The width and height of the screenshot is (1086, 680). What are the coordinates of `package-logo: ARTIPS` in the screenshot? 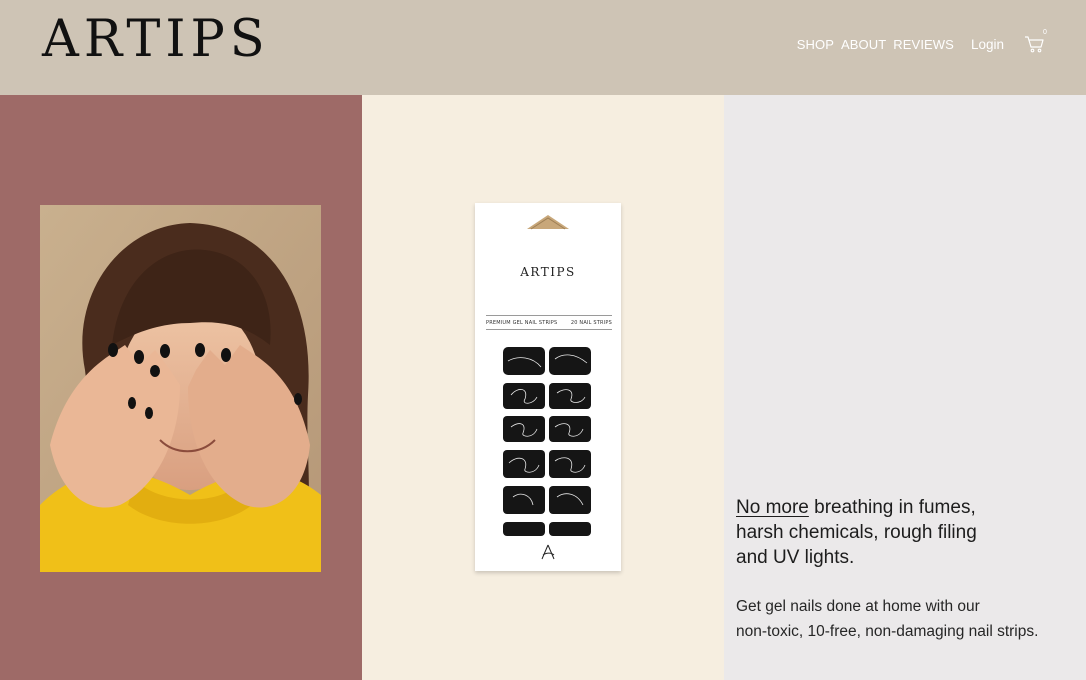 It's located at (548, 272).